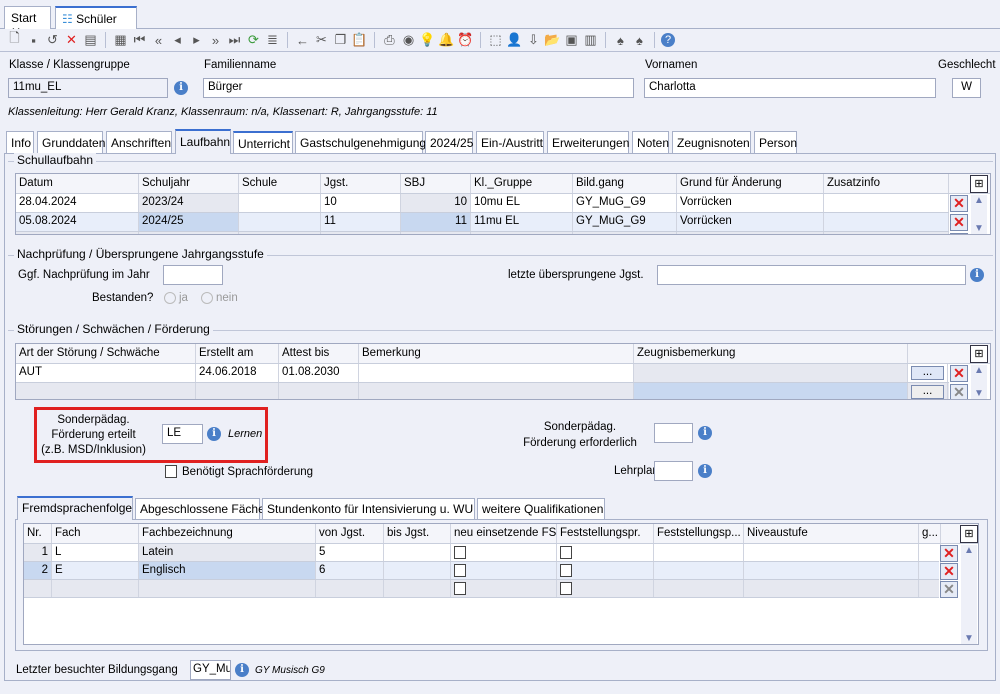 Image resolution: width=1000 pixels, height=694 pixels. Describe the element at coordinates (196, 40) in the screenshot. I see `next-icon: ▸` at that location.